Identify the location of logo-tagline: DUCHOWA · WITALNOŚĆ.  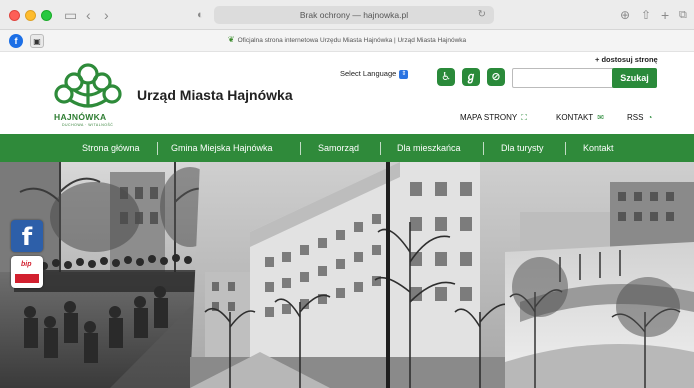
(88, 125).